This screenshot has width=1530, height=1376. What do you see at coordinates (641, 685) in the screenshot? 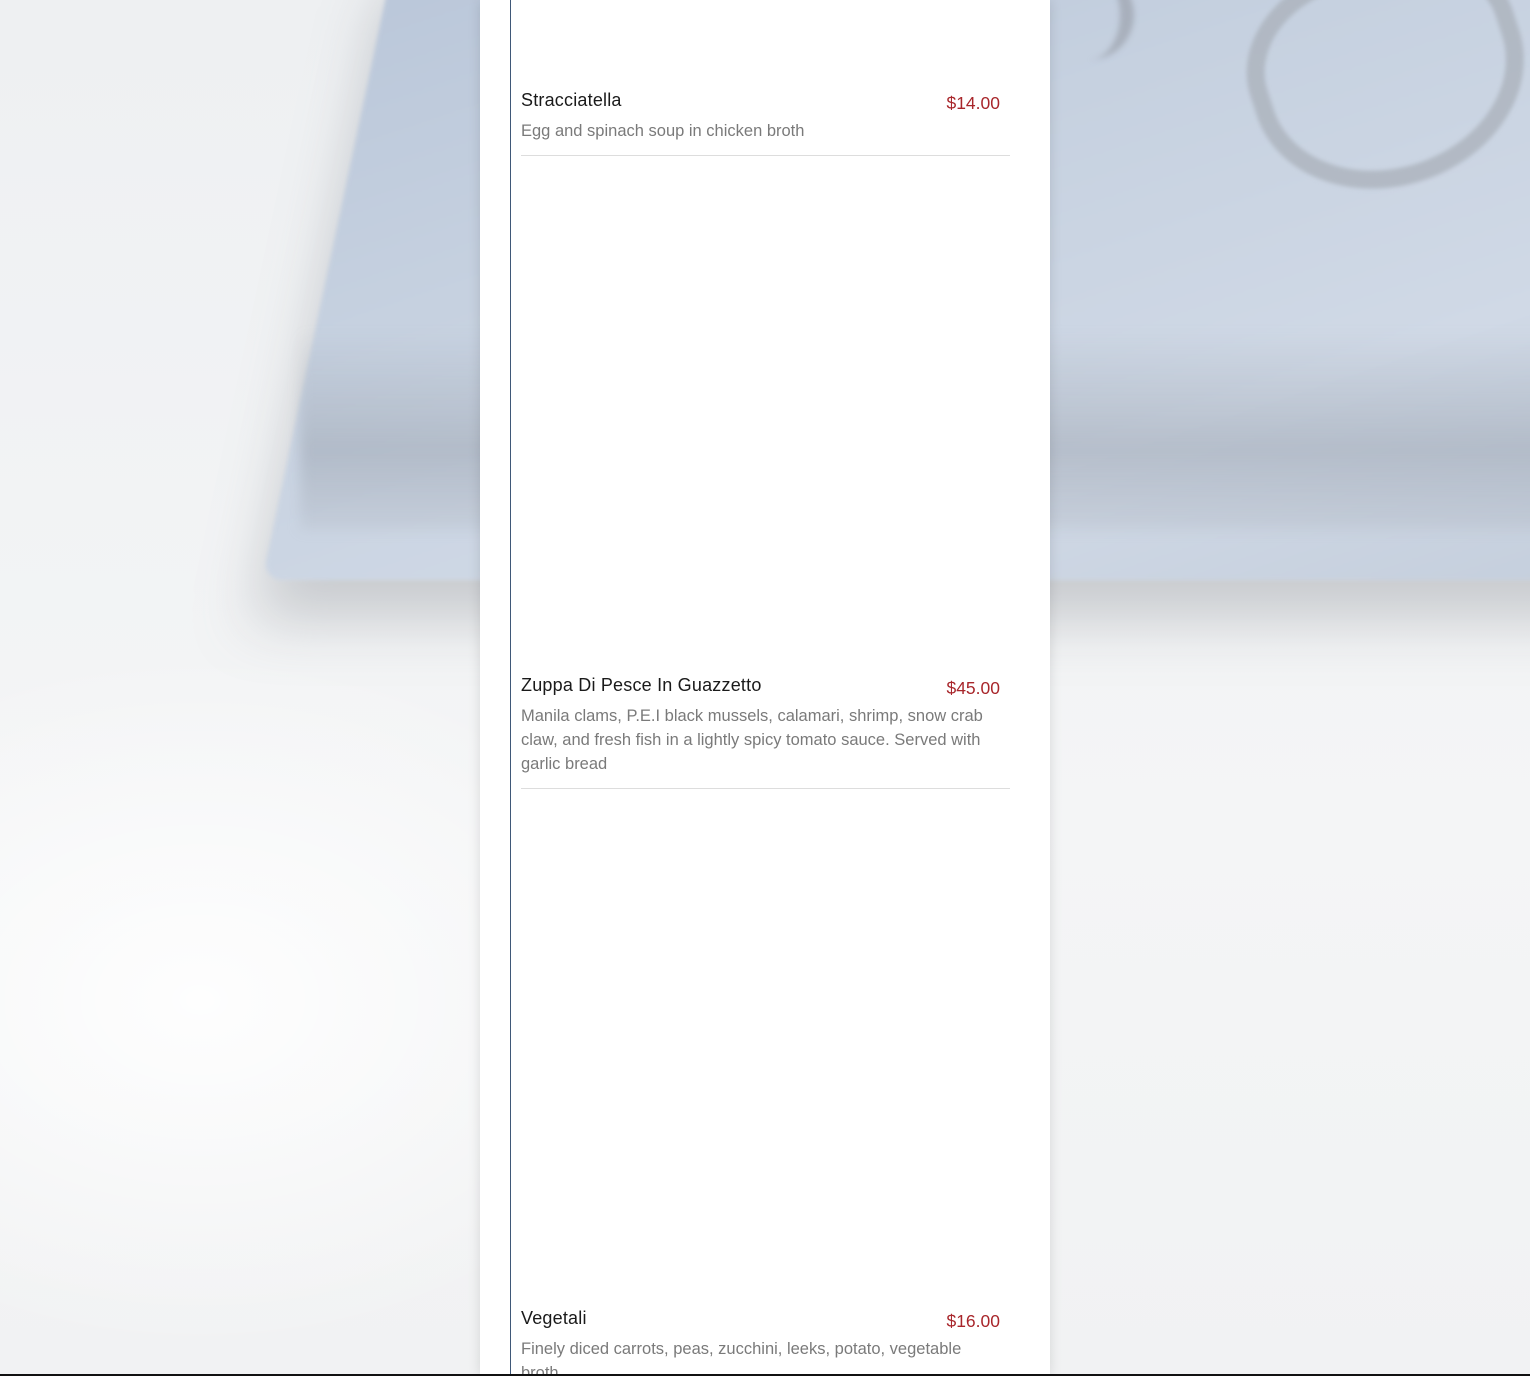
I see `menu-item-name: Zuppa Di Pesce In Guazzetto` at bounding box center [641, 685].